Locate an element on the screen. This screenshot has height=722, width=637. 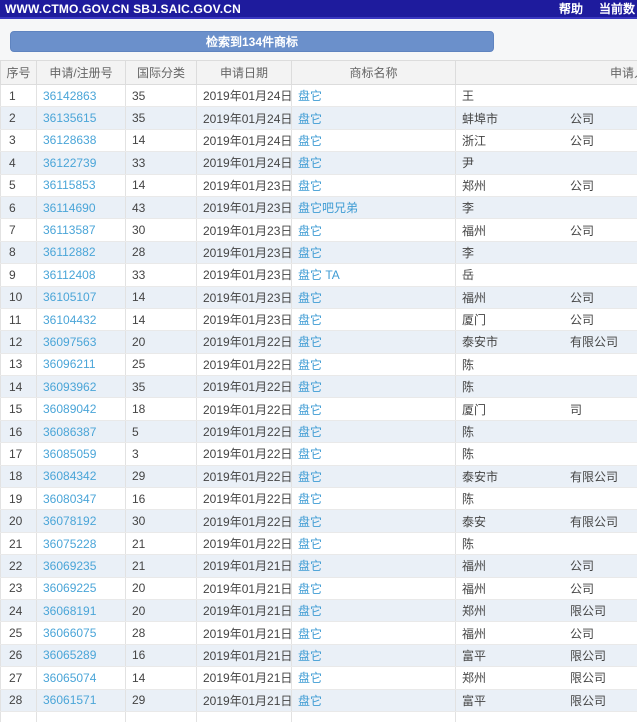
reg-number-link: 36104432 is located at coordinates (69, 320).